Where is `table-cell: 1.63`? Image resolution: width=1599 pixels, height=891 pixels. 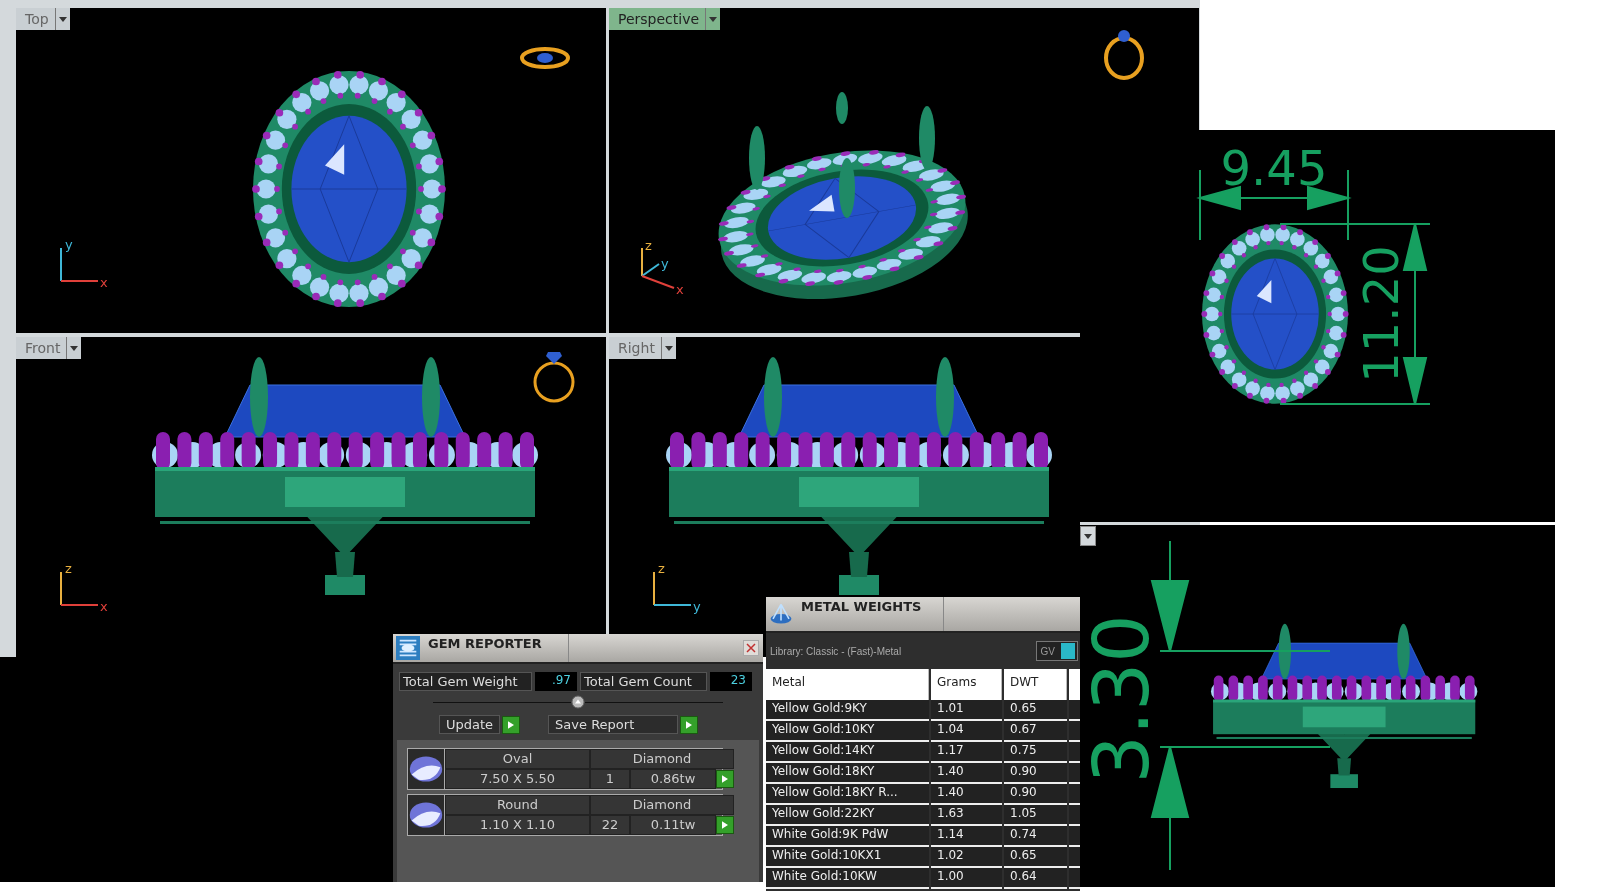
table-cell: 1.63 is located at coordinates (966, 815).